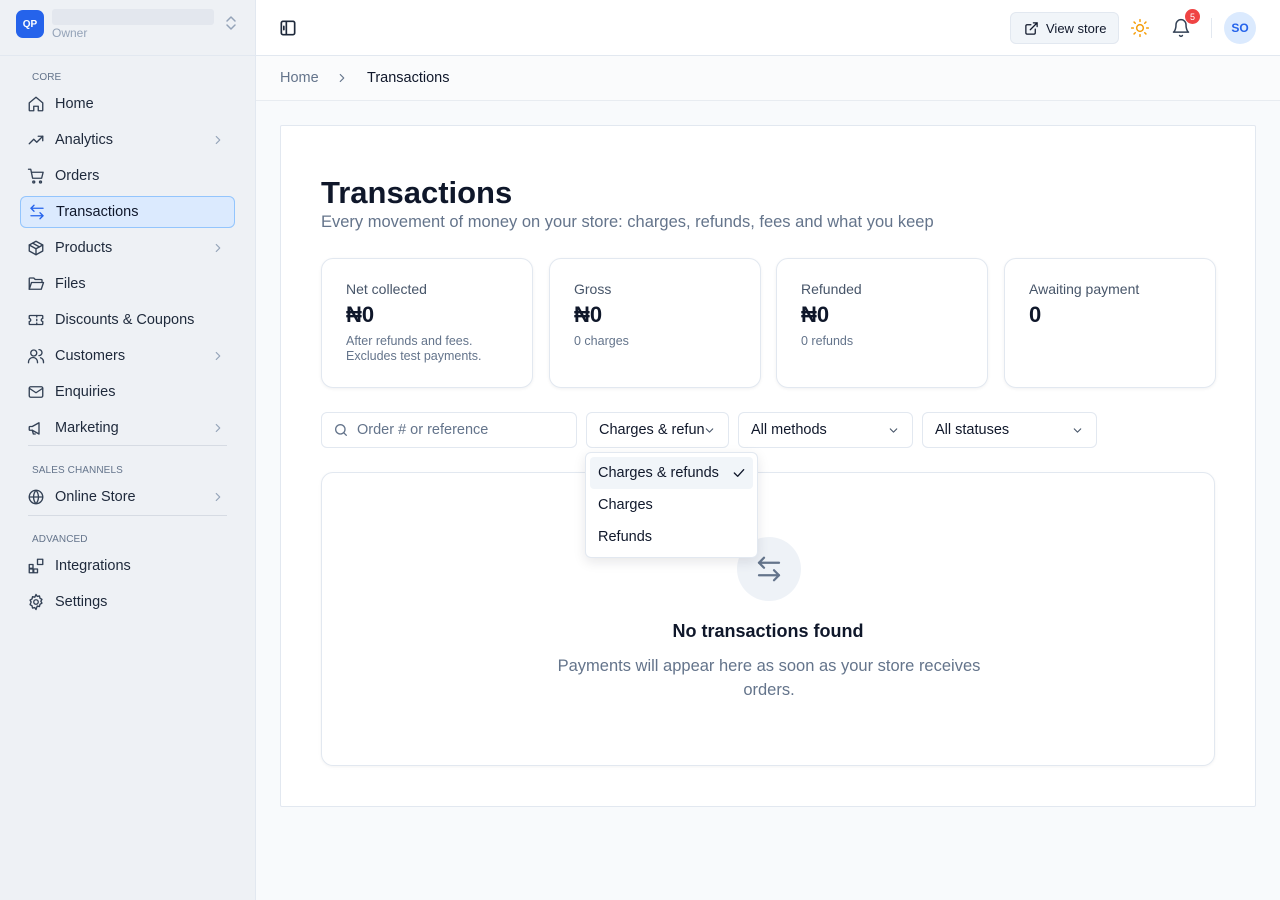  What do you see at coordinates (37, 212) in the screenshot?
I see `arrows-left-right-icon` at bounding box center [37, 212].